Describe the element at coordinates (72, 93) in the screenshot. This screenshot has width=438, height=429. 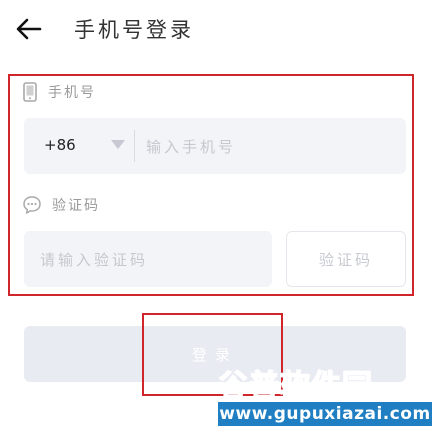
I see `phone-label: 手机号` at that location.